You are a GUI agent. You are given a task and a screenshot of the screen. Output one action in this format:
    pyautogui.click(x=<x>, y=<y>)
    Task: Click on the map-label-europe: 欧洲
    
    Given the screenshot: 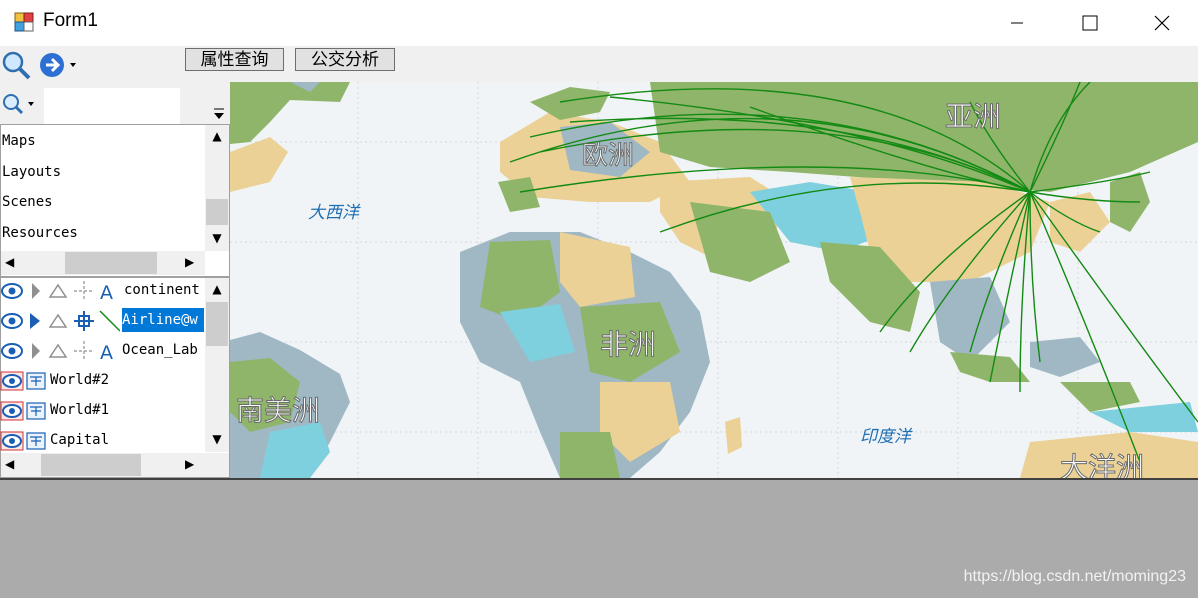 What is the action you would take?
    pyautogui.click(x=608, y=156)
    